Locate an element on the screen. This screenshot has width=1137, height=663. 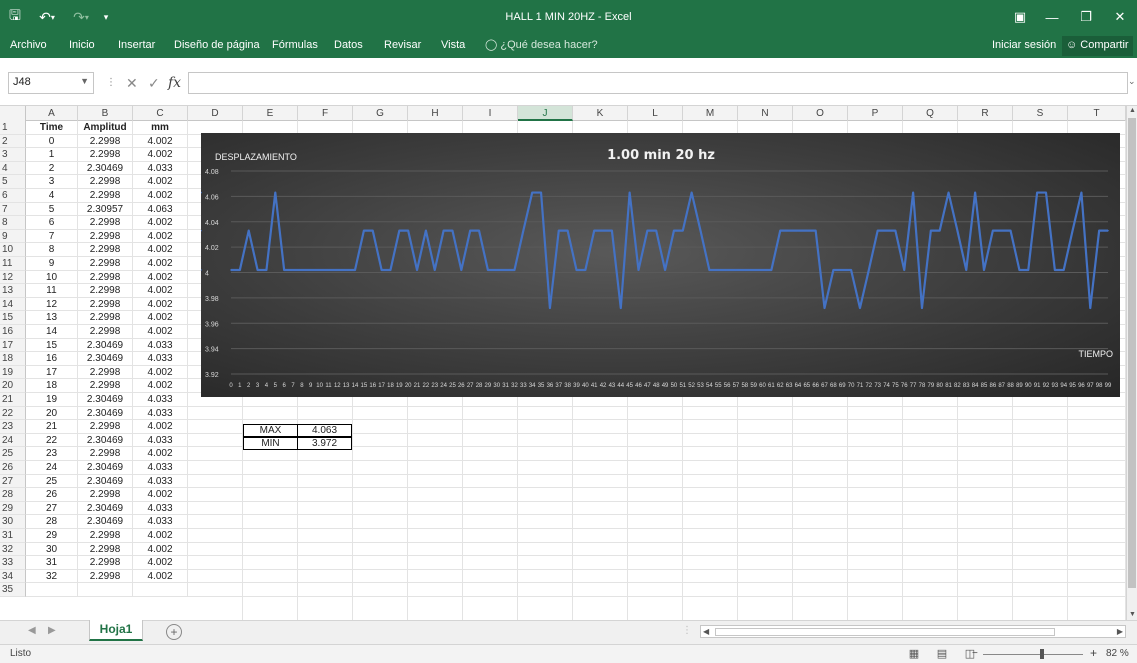
page-layout-view-icon: ▤ is located at coordinates (942, 654).